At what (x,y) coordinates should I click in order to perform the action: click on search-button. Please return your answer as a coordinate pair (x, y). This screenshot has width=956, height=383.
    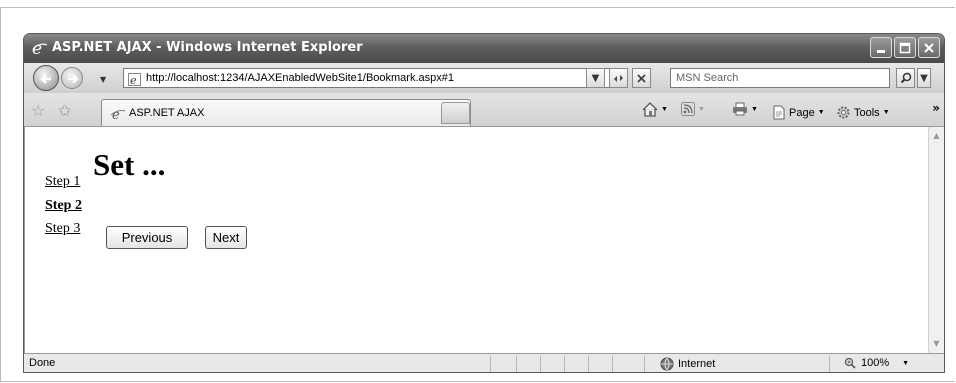
    Looking at the image, I should click on (905, 78).